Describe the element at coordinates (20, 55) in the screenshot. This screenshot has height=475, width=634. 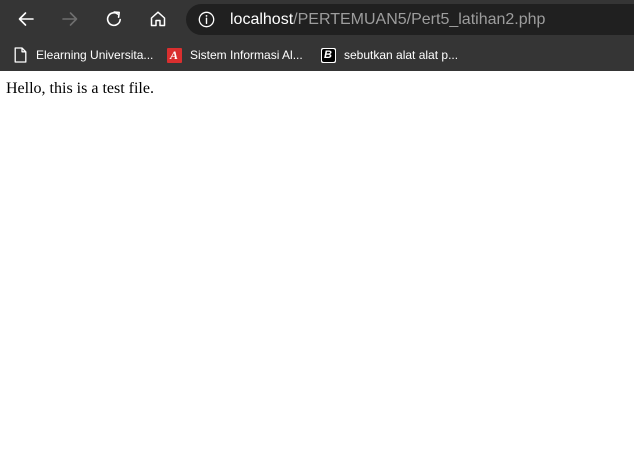
I see `page-icon` at that location.